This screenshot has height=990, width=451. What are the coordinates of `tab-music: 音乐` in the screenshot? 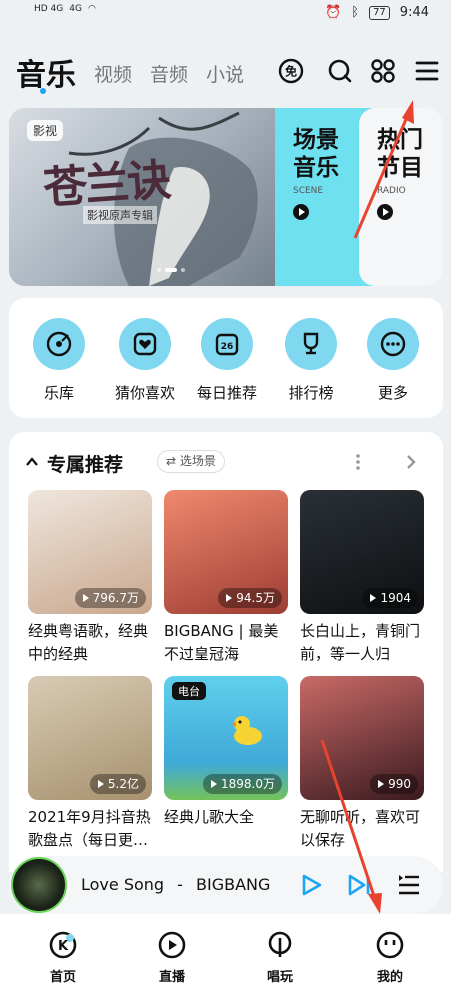 It's located at (46, 72).